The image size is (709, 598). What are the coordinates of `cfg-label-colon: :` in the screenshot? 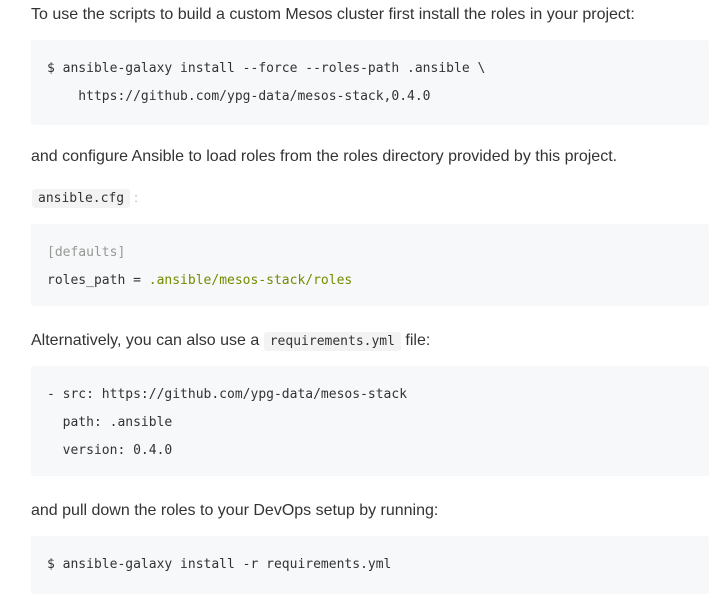 It's located at (136, 197).